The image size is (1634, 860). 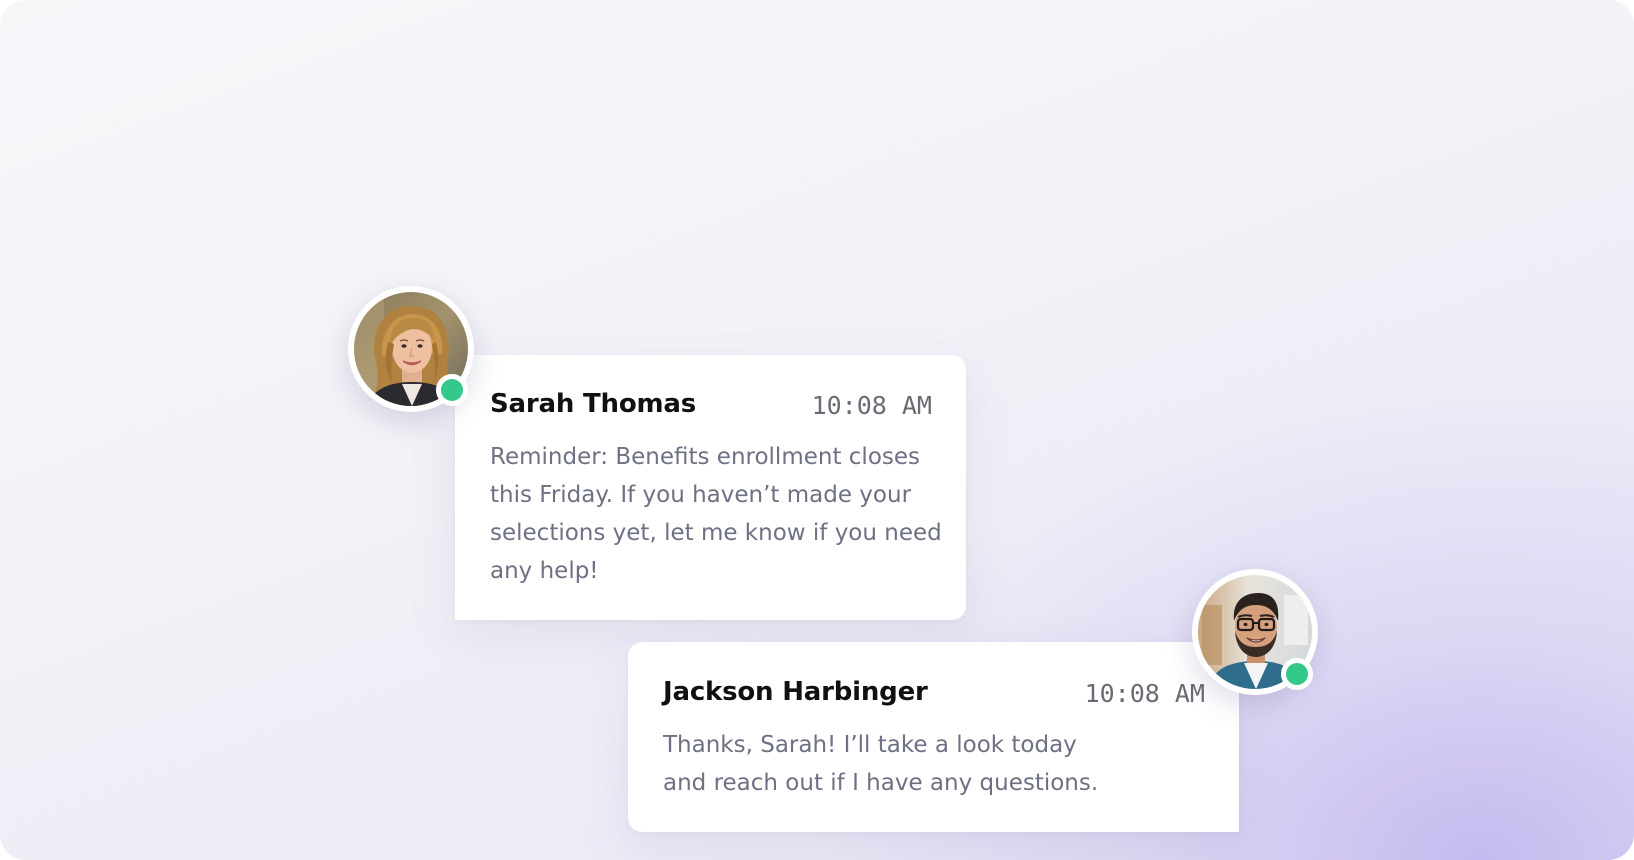 I want to click on sender-name: Sarah Thomas, so click(x=593, y=404).